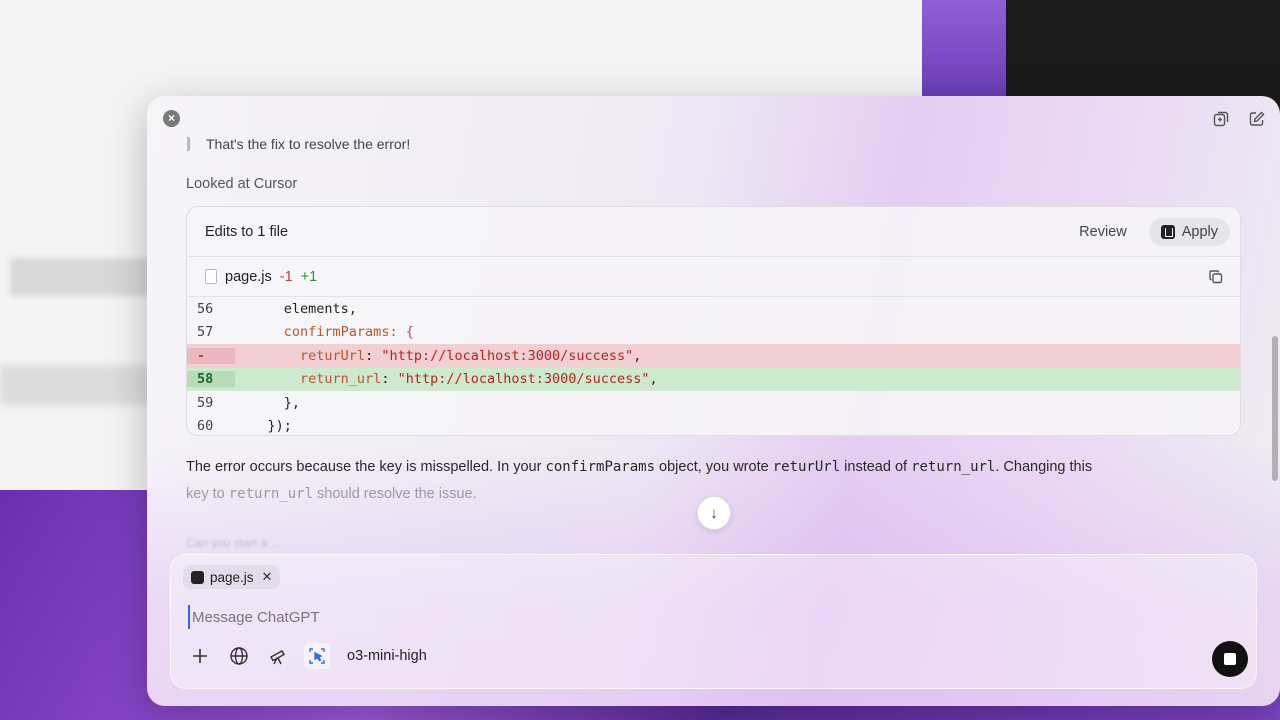  Describe the element at coordinates (1230, 659) in the screenshot. I see `stop-icon` at that location.